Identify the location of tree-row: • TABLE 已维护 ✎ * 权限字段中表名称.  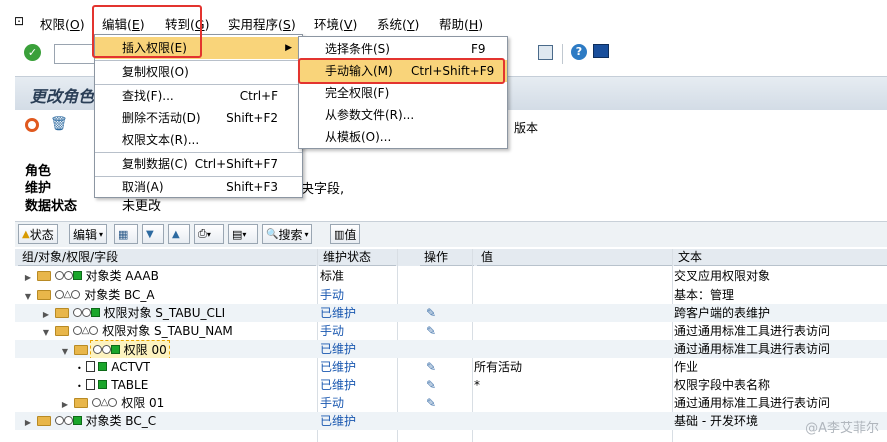
(451, 385).